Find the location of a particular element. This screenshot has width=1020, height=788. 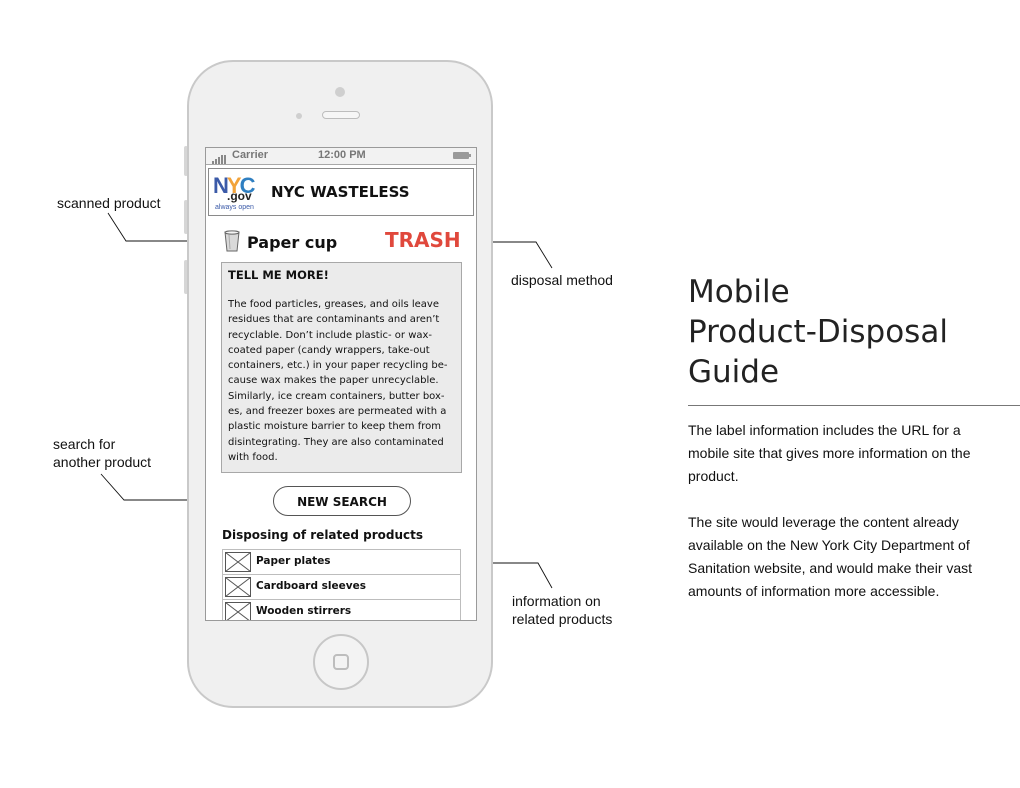

related-item-paper-plates: Paper plates is located at coordinates (341, 561).